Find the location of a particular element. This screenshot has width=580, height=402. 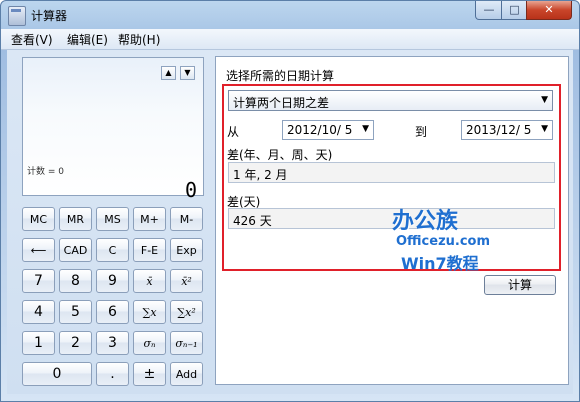

memory-count-label: 计数 = 0 is located at coordinates (45, 172).